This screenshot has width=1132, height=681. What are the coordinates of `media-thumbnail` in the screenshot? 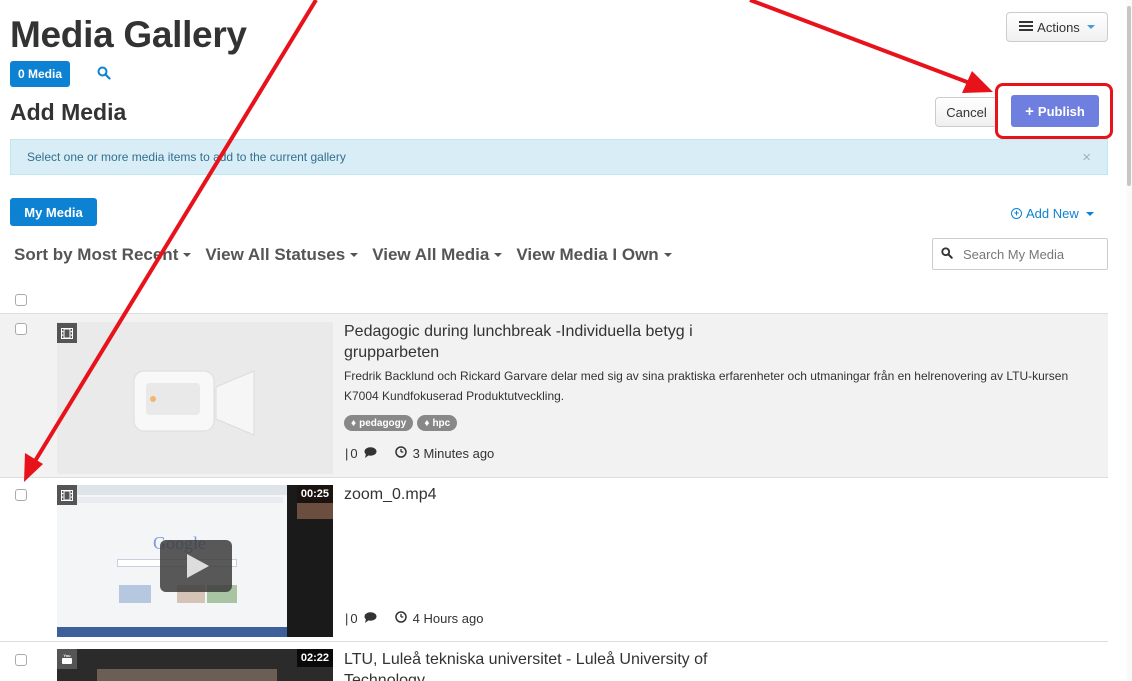 It's located at (195, 398).